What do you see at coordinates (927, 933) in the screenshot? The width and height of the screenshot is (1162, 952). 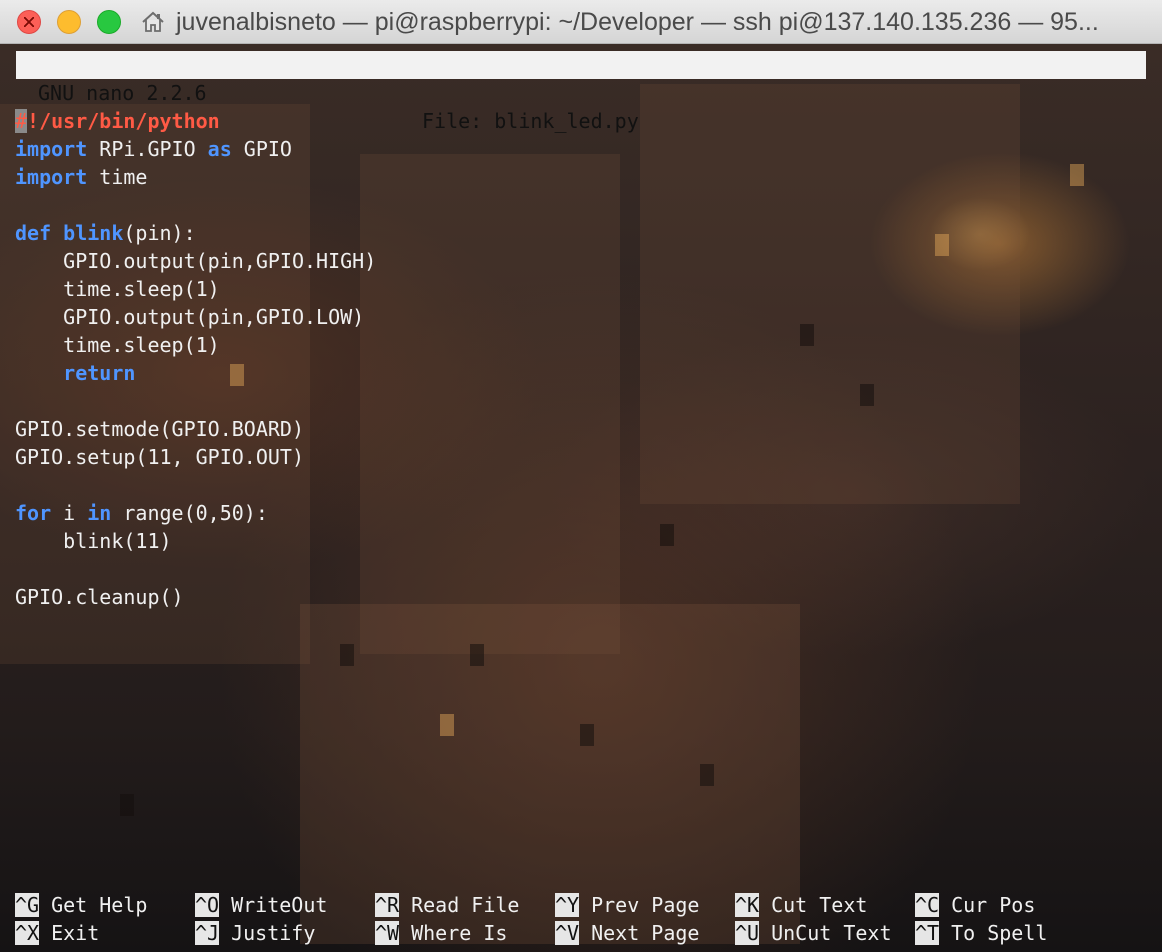 I see `shortcut-key: ^T` at bounding box center [927, 933].